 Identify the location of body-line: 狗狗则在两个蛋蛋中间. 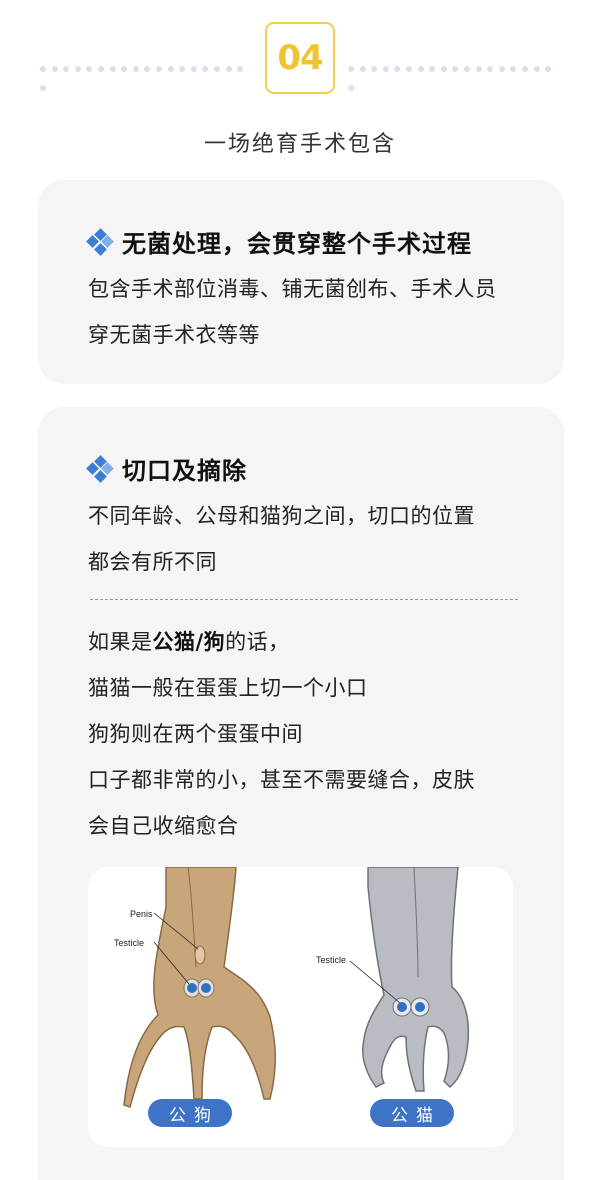
(195, 734).